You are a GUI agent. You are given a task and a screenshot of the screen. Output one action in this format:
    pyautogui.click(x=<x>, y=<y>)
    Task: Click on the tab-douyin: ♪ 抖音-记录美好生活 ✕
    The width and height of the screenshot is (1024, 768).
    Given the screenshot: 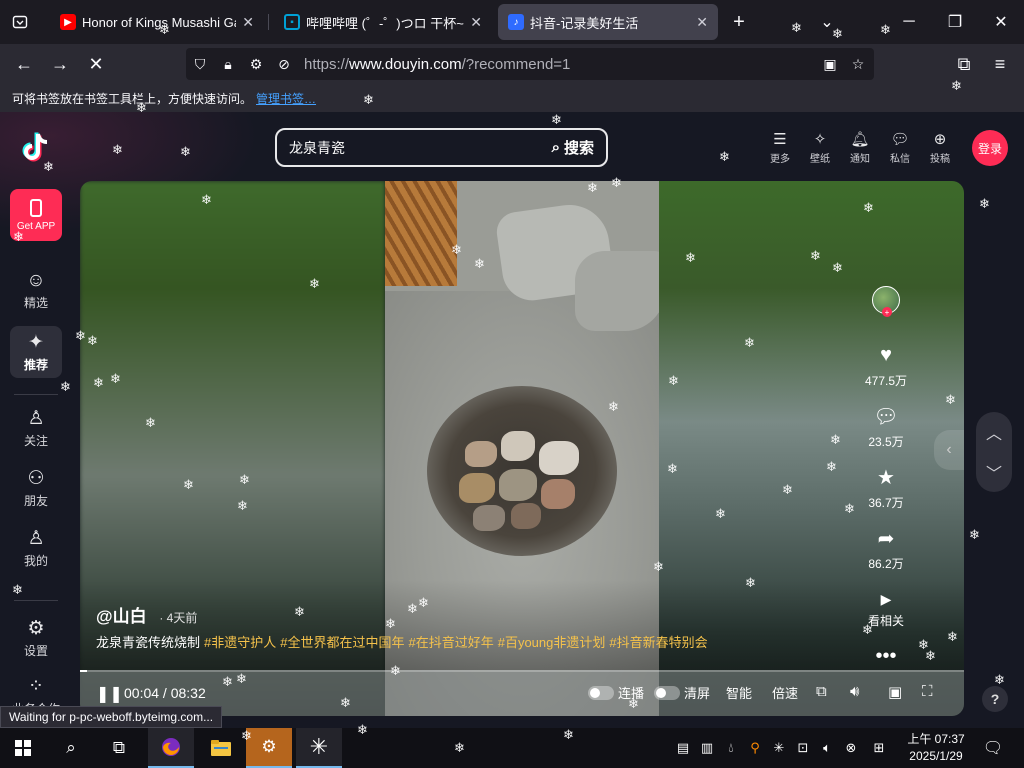 What is the action you would take?
    pyautogui.click(x=608, y=22)
    